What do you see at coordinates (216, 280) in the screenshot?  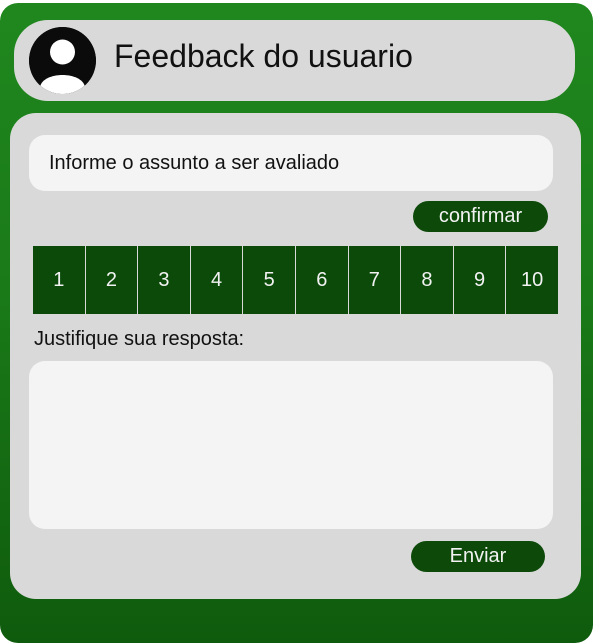 I see `rating-option-4: 4` at bounding box center [216, 280].